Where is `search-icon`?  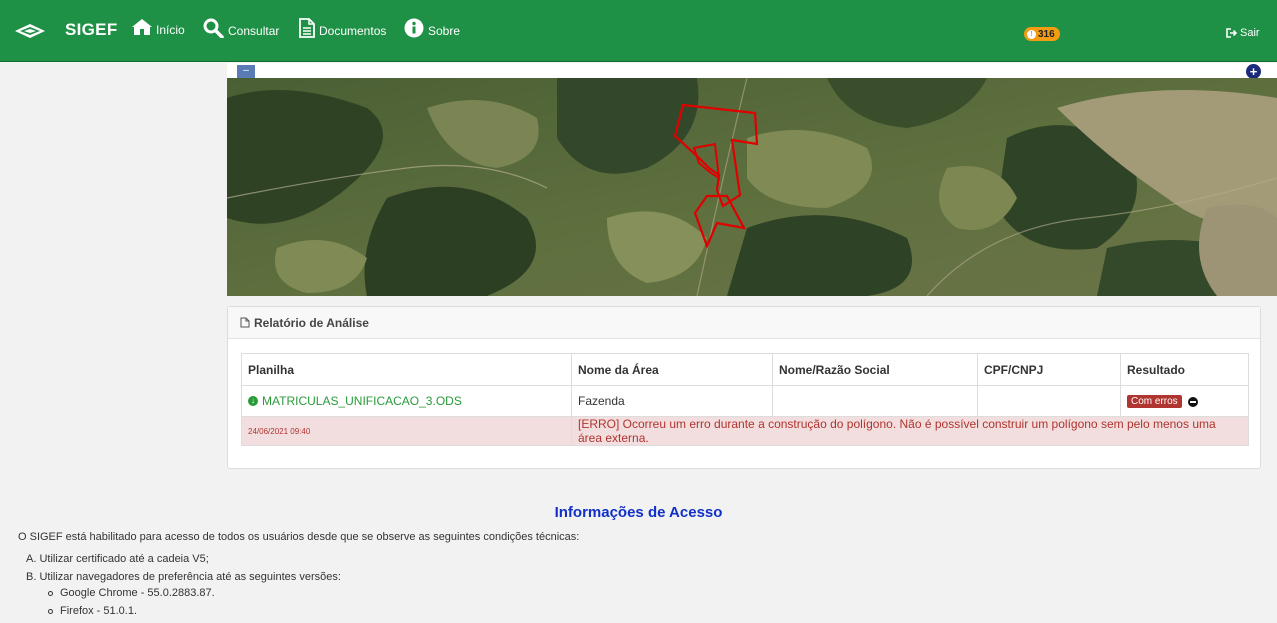
search-icon is located at coordinates (213, 28).